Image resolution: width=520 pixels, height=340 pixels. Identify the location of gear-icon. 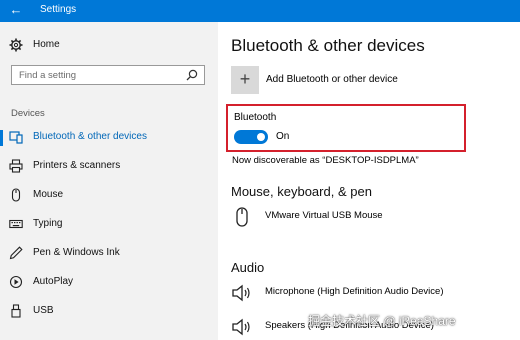
(16, 46).